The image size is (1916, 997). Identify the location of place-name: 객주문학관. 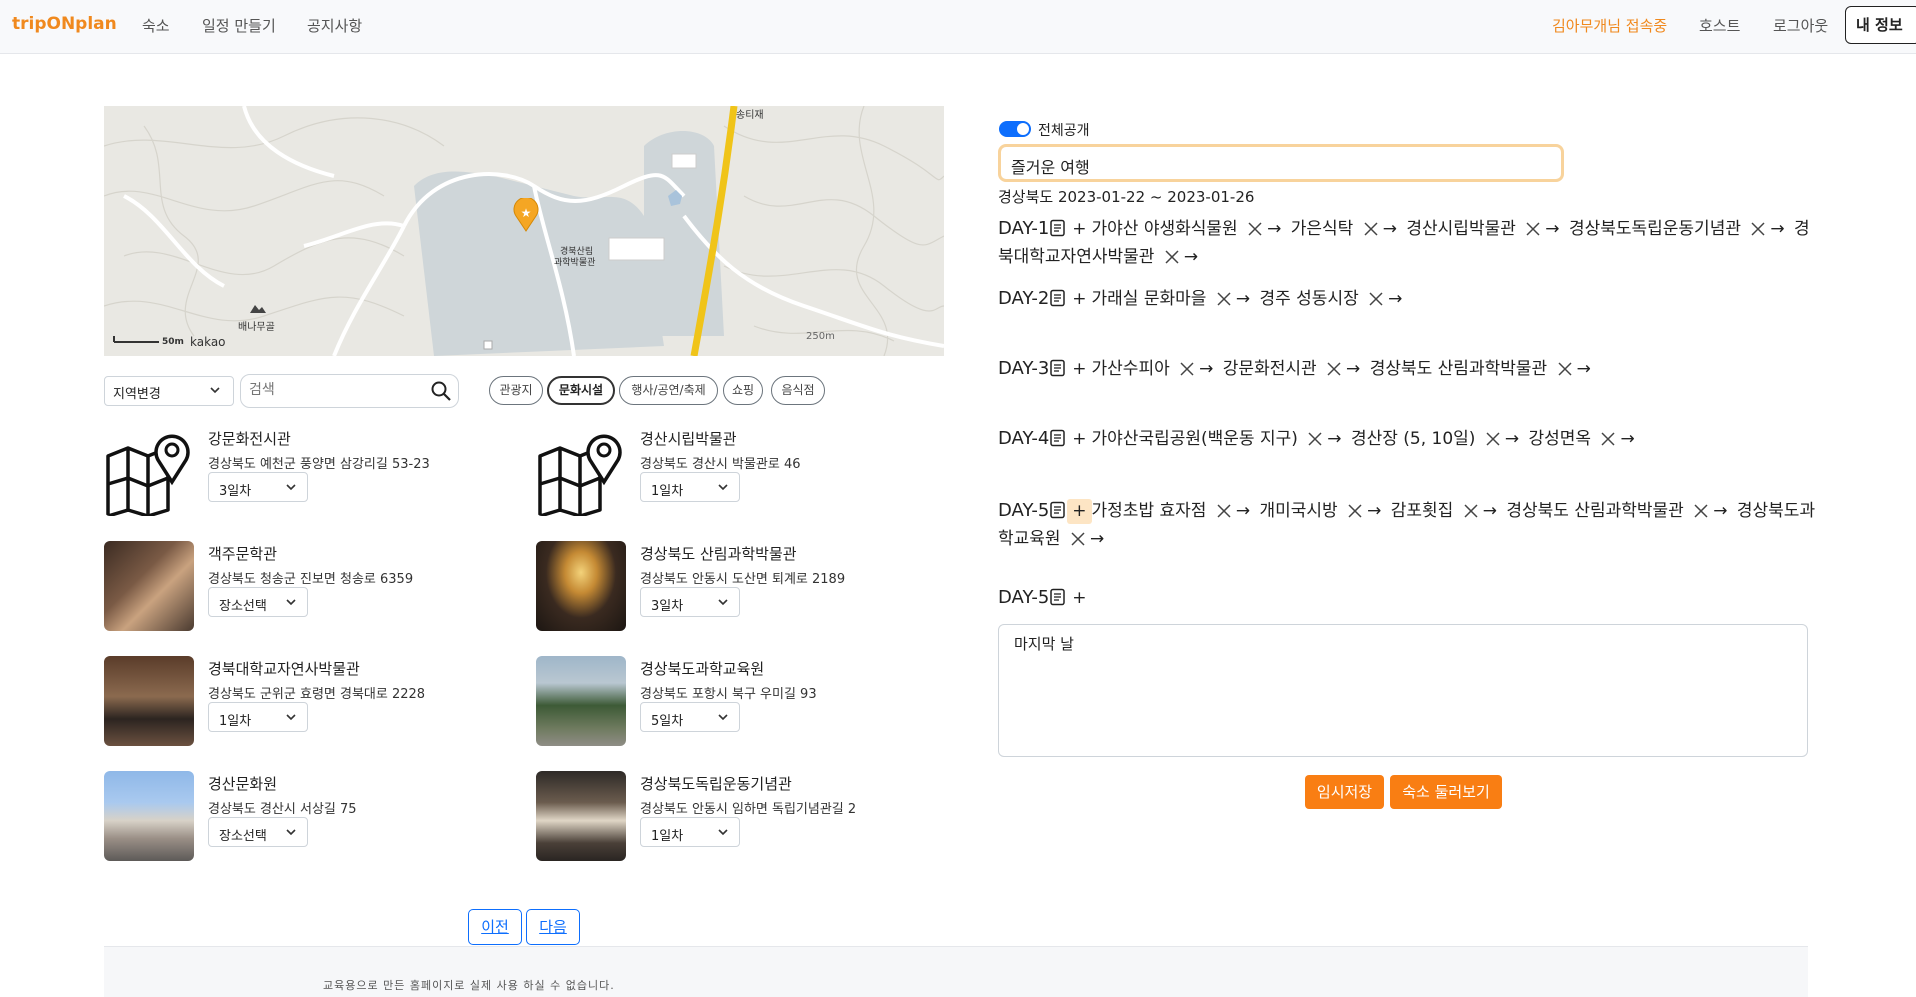
(242, 553).